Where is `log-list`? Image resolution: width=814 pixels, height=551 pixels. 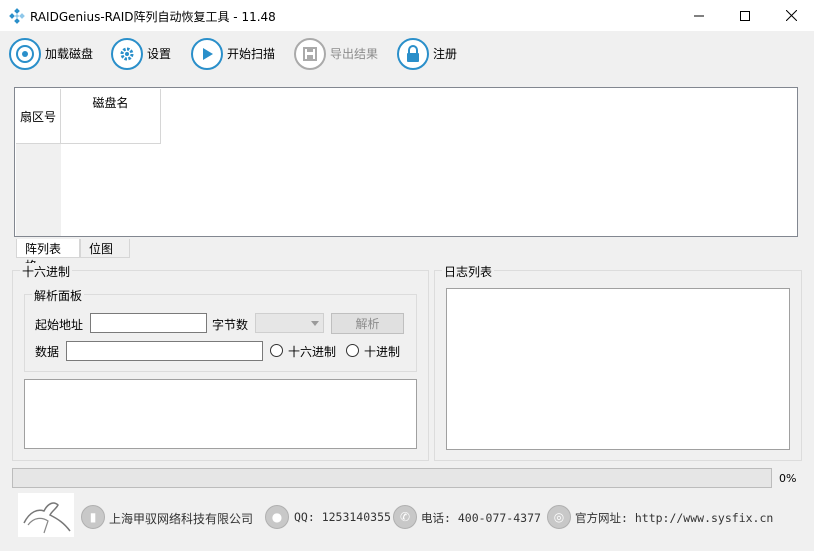 log-list is located at coordinates (618, 369).